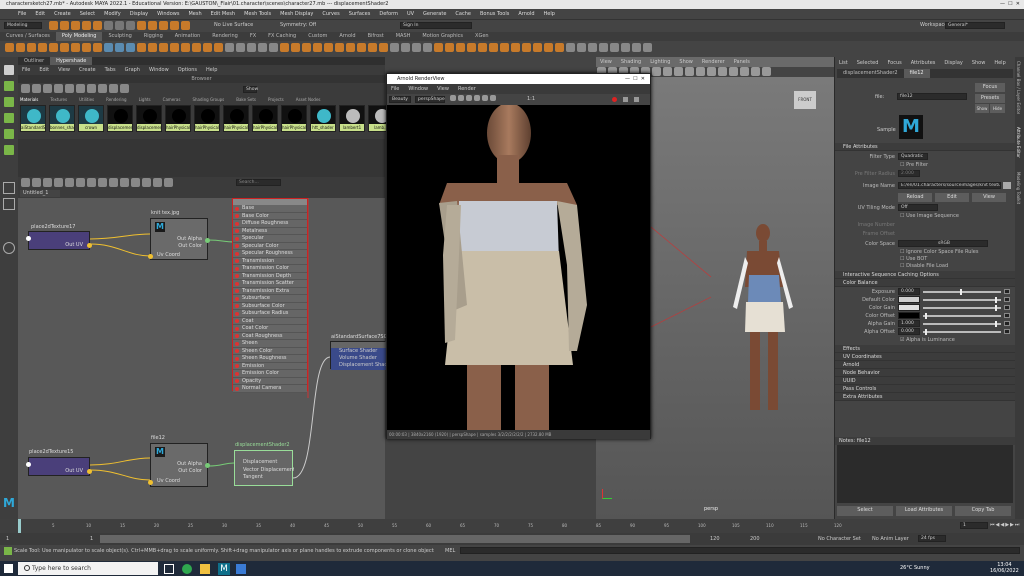  Describe the element at coordinates (686, 62) in the screenshot. I see `vp-menu-item-3: Show` at that location.